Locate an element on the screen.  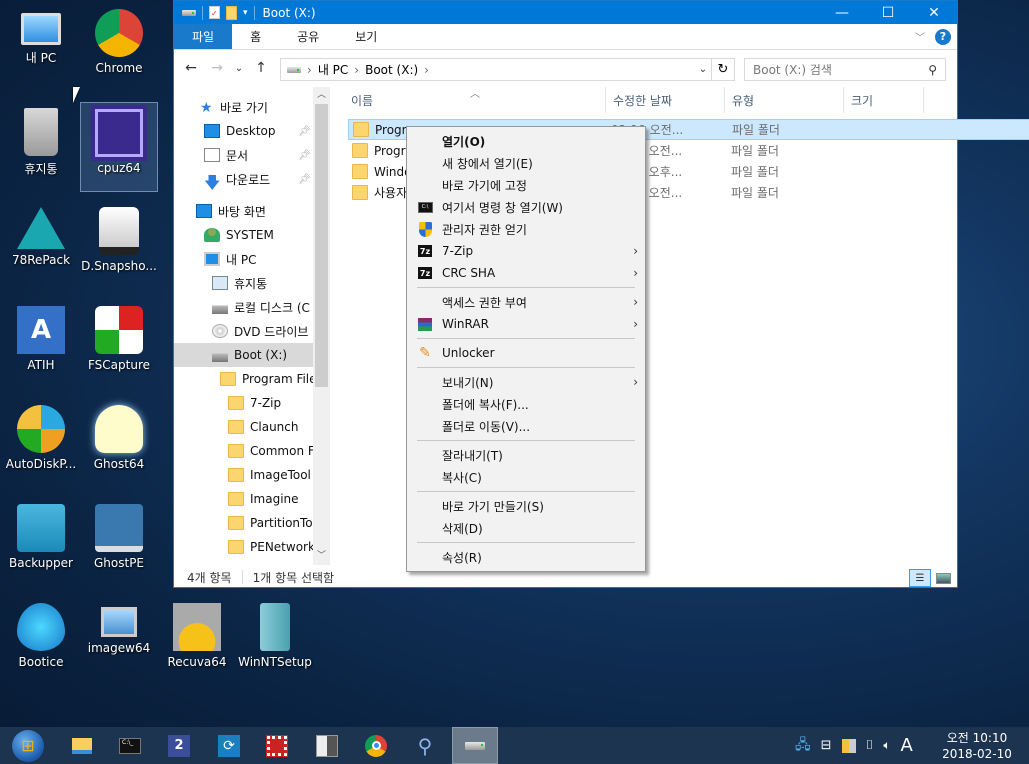
menu-item-열기: 열기(O) is located at coordinates (526, 141).